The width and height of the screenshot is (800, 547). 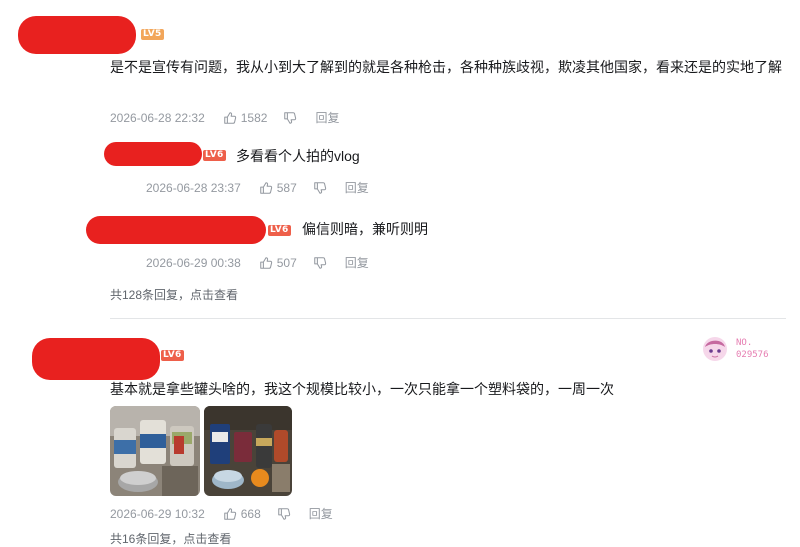 I want to click on comment-meta: 2026-06-29 10:32 668 回复, so click(x=221, y=513).